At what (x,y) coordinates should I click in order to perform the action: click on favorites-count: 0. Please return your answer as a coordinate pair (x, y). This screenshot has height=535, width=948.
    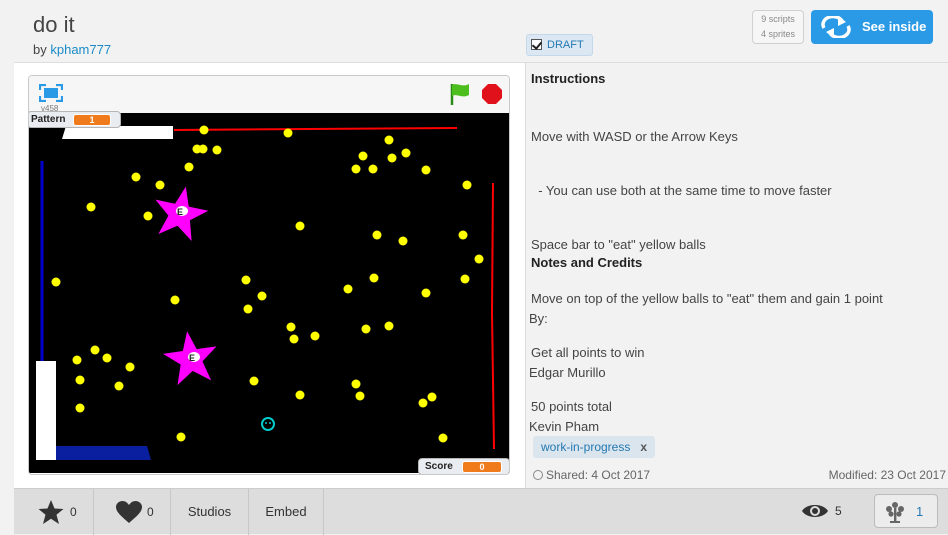
    Looking at the image, I should click on (73, 512).